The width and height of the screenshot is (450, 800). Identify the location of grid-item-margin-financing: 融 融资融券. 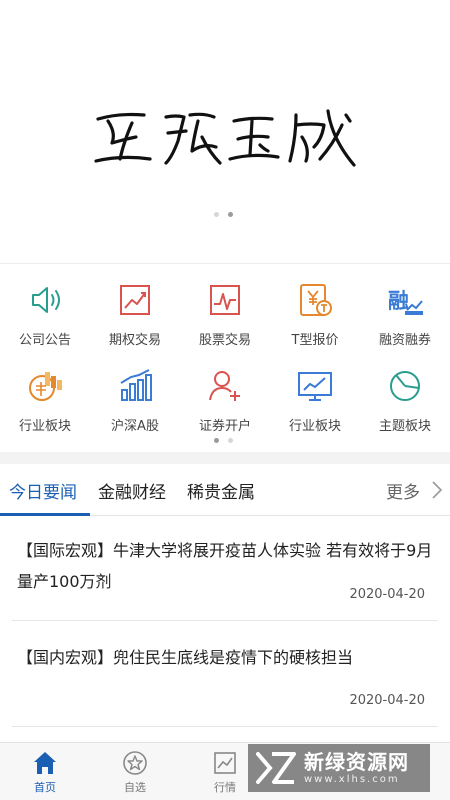
(405, 310).